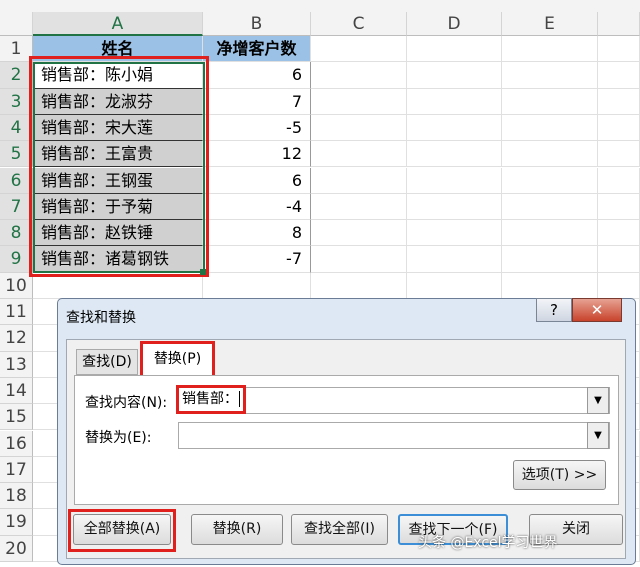 The width and height of the screenshot is (640, 567). Describe the element at coordinates (597, 310) in the screenshot. I see `close-icon: ✕` at that location.